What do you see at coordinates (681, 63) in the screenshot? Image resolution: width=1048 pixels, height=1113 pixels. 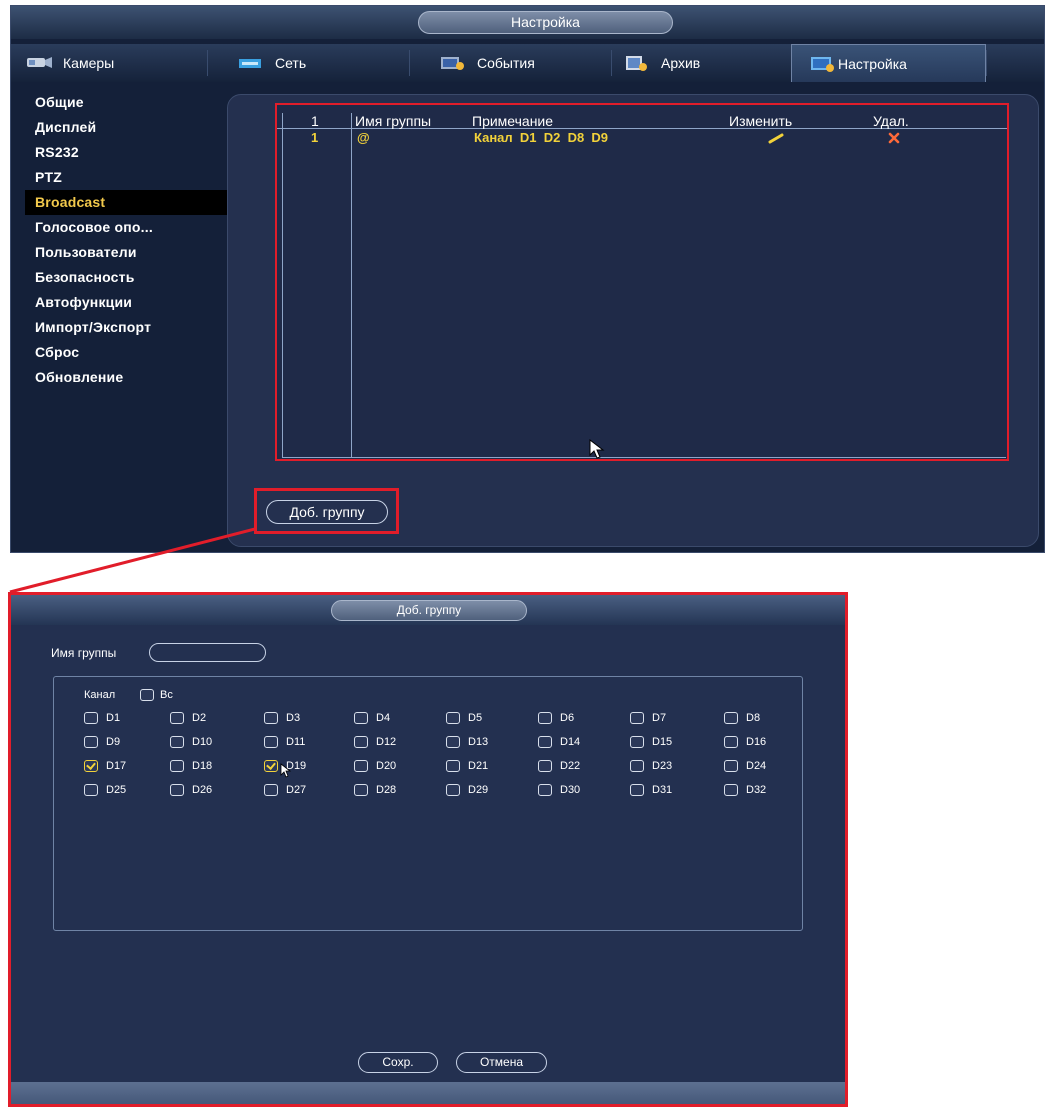 I see `tab-label: Архив` at bounding box center [681, 63].